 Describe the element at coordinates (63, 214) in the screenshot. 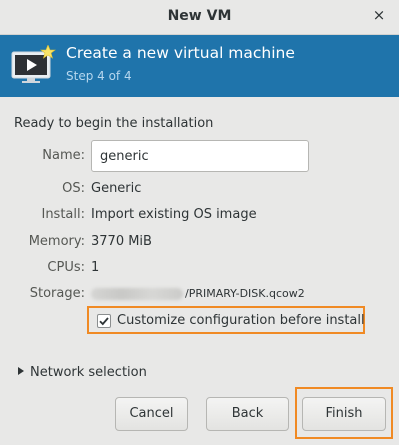

I see `install-label: Install:` at that location.